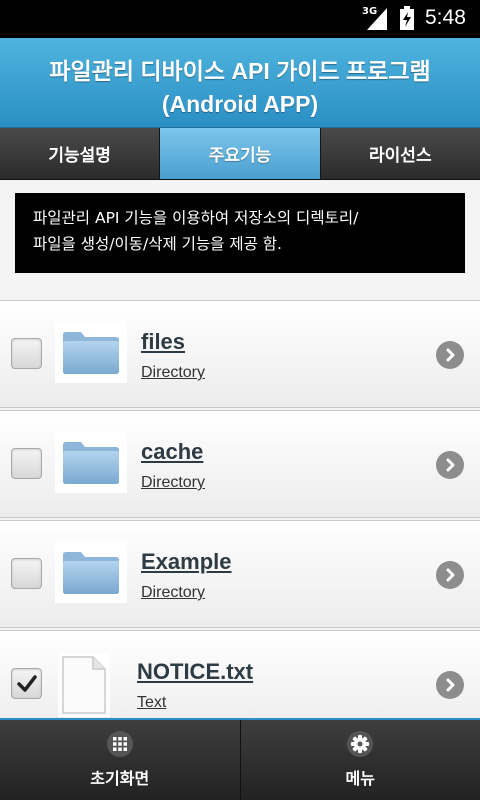 Image resolution: width=480 pixels, height=800 pixels. What do you see at coordinates (240, 104) in the screenshot?
I see `page-subtitle: (Android APP)` at bounding box center [240, 104].